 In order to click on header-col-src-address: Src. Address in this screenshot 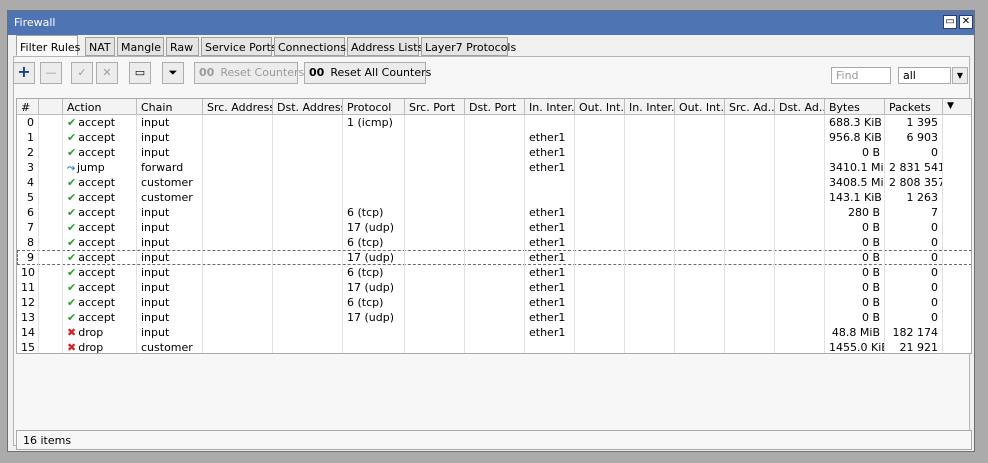, I will do `click(238, 107)`.